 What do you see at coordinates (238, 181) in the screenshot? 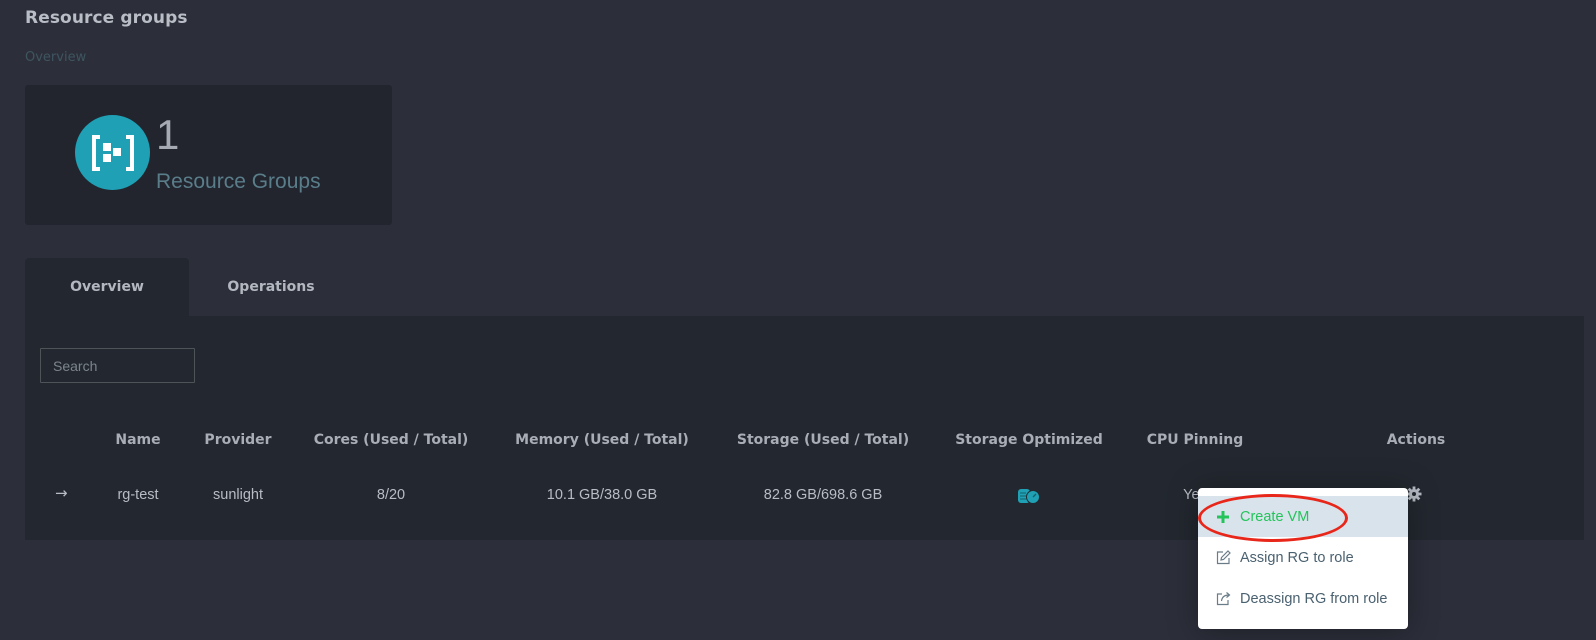
I see `stat-label: Resource Groups` at bounding box center [238, 181].